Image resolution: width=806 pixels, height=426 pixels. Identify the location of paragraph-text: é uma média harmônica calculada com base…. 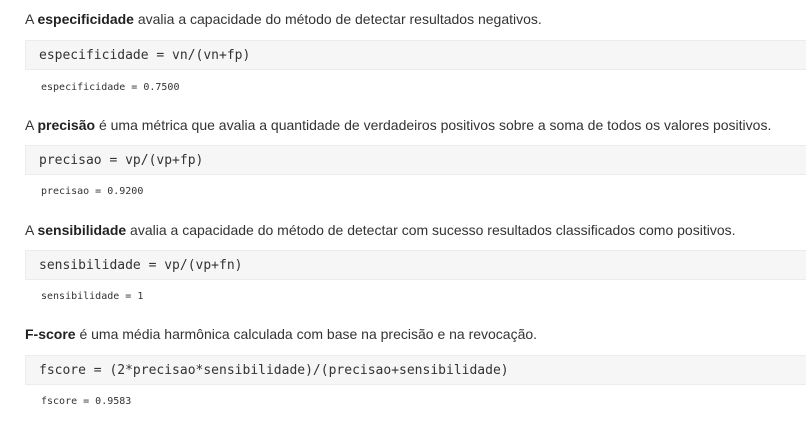
(306, 334).